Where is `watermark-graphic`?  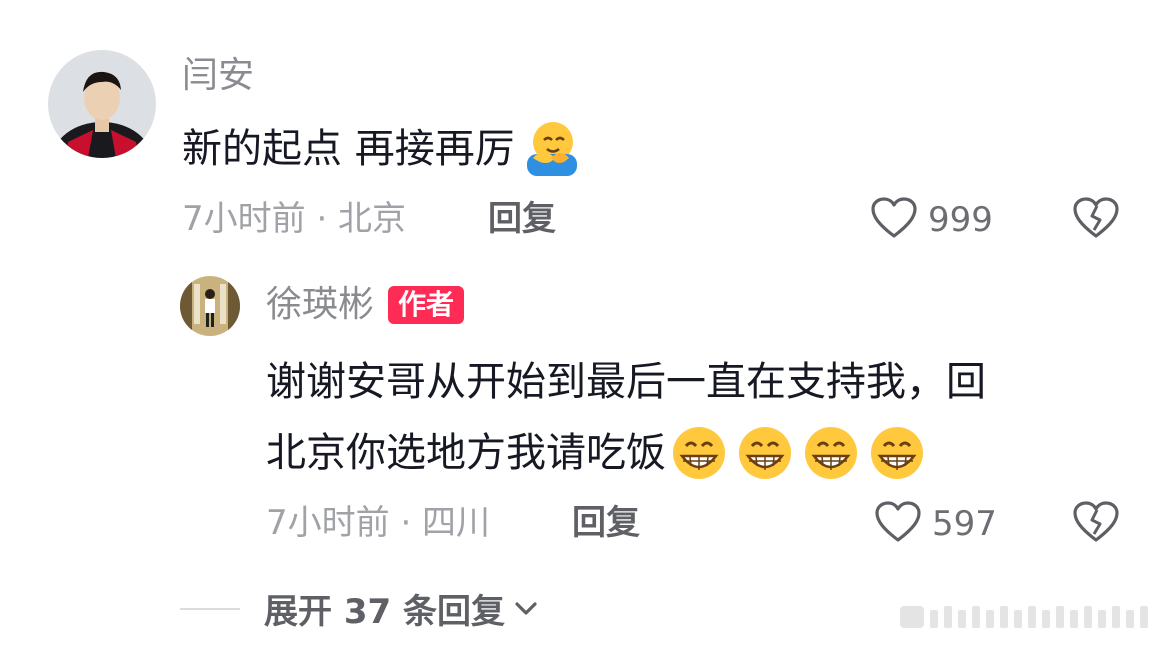
watermark-graphic is located at coordinates (1028, 619).